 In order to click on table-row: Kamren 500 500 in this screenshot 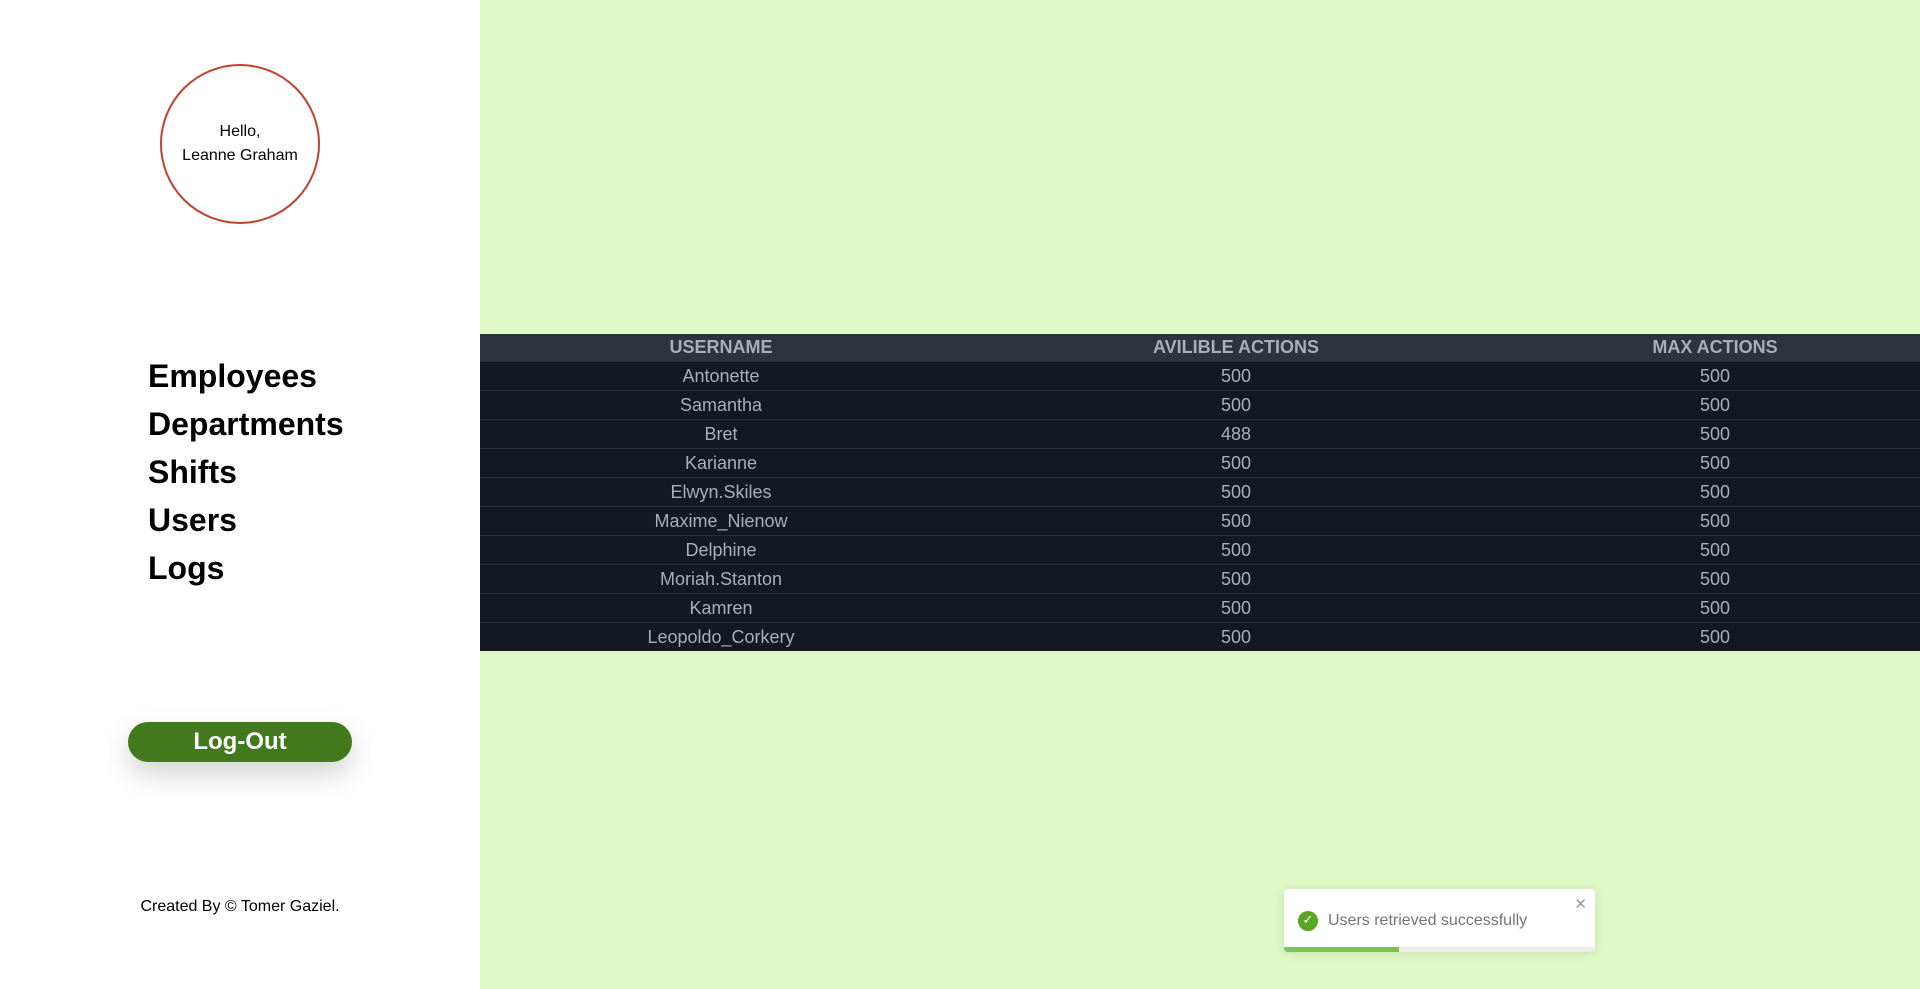, I will do `click(1200, 608)`.